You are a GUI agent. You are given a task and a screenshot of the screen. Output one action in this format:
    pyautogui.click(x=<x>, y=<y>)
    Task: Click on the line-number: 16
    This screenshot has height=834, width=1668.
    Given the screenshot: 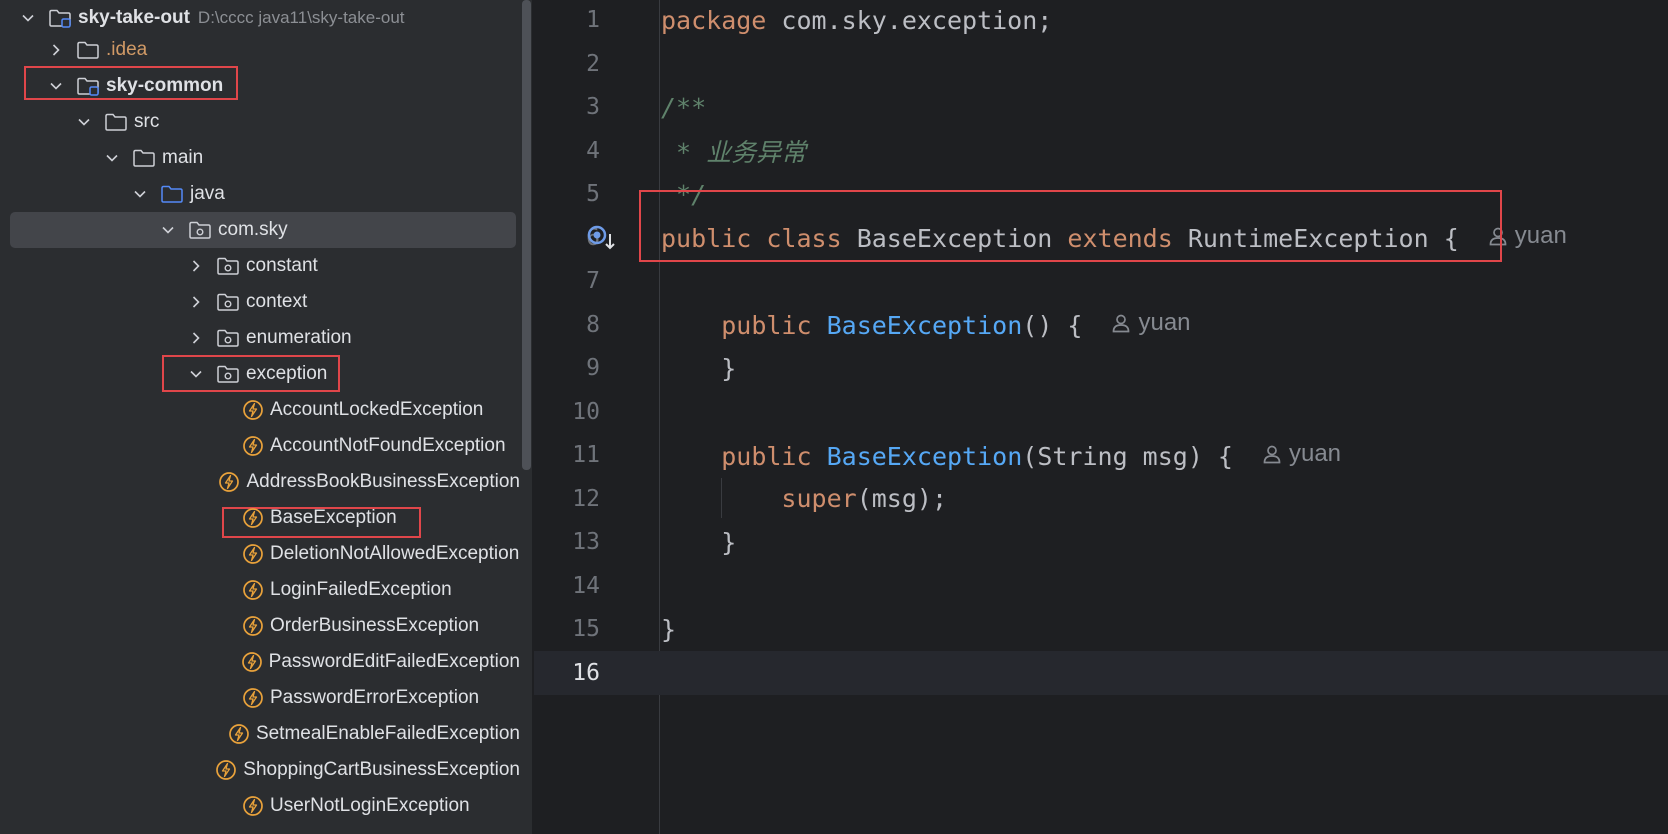 What is the action you would take?
    pyautogui.click(x=586, y=672)
    